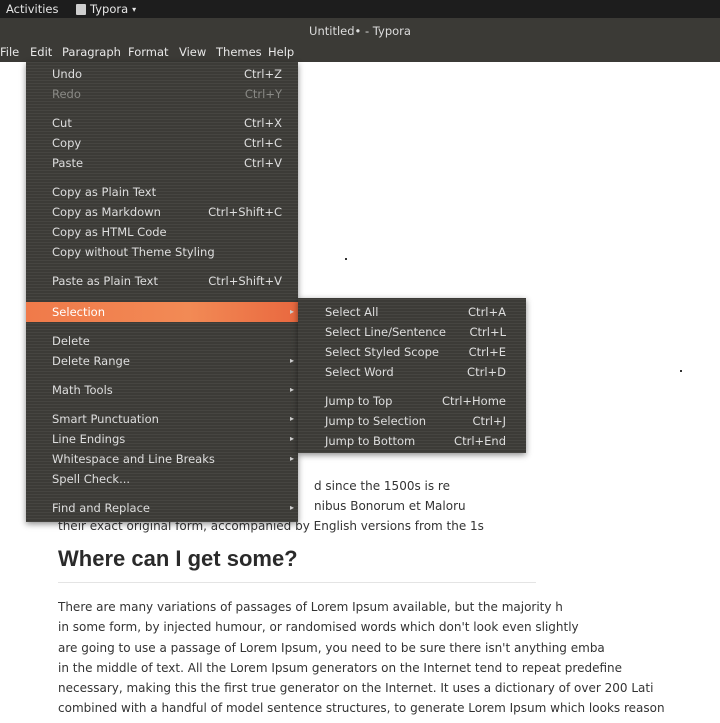 The width and height of the screenshot is (720, 723). I want to click on menu-item-label: Jump to Bottom, so click(370, 441).